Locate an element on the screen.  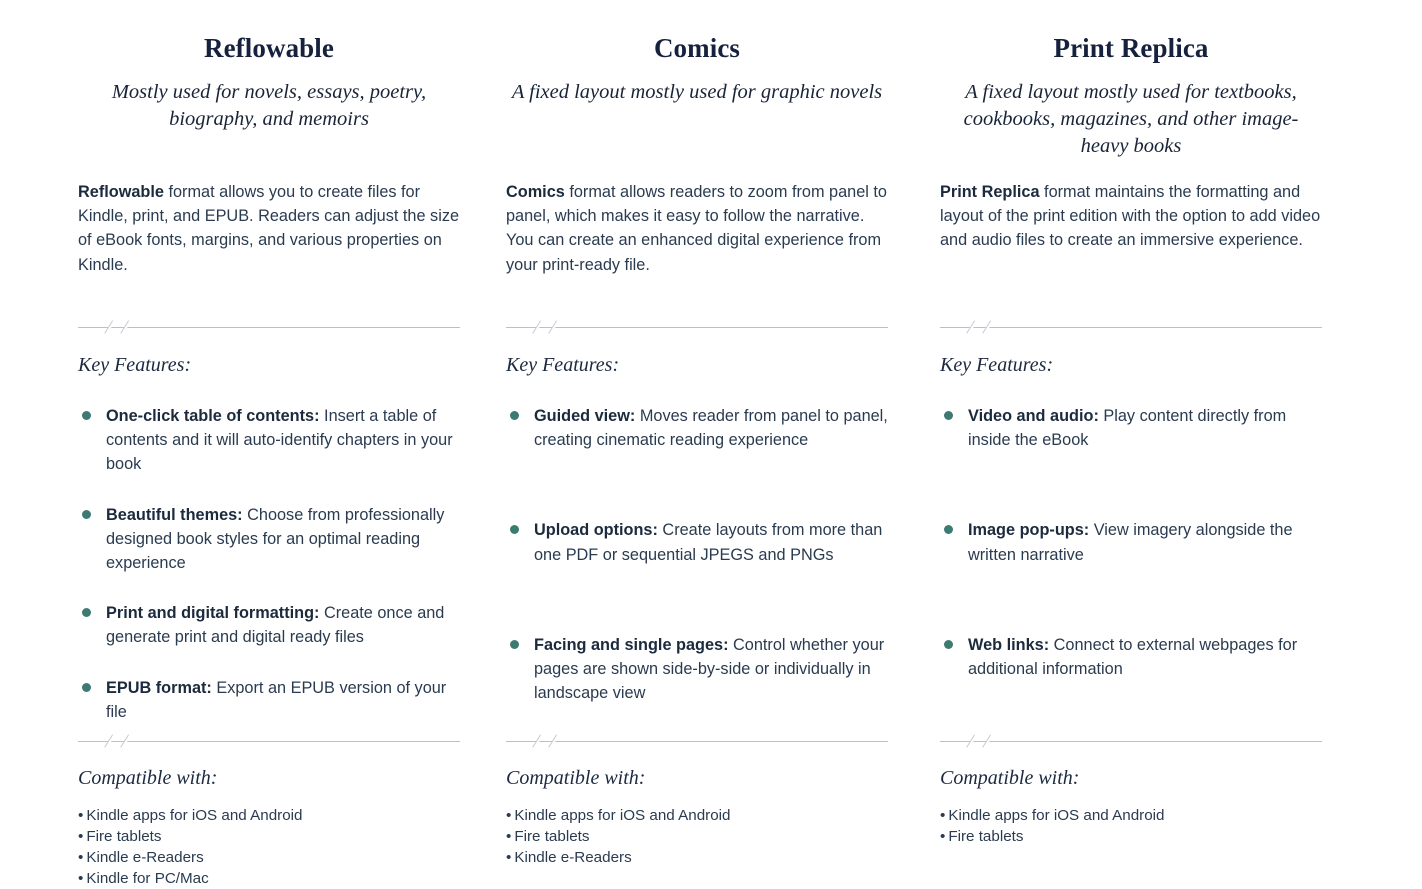
feature-title: Guided view: is located at coordinates (585, 416).